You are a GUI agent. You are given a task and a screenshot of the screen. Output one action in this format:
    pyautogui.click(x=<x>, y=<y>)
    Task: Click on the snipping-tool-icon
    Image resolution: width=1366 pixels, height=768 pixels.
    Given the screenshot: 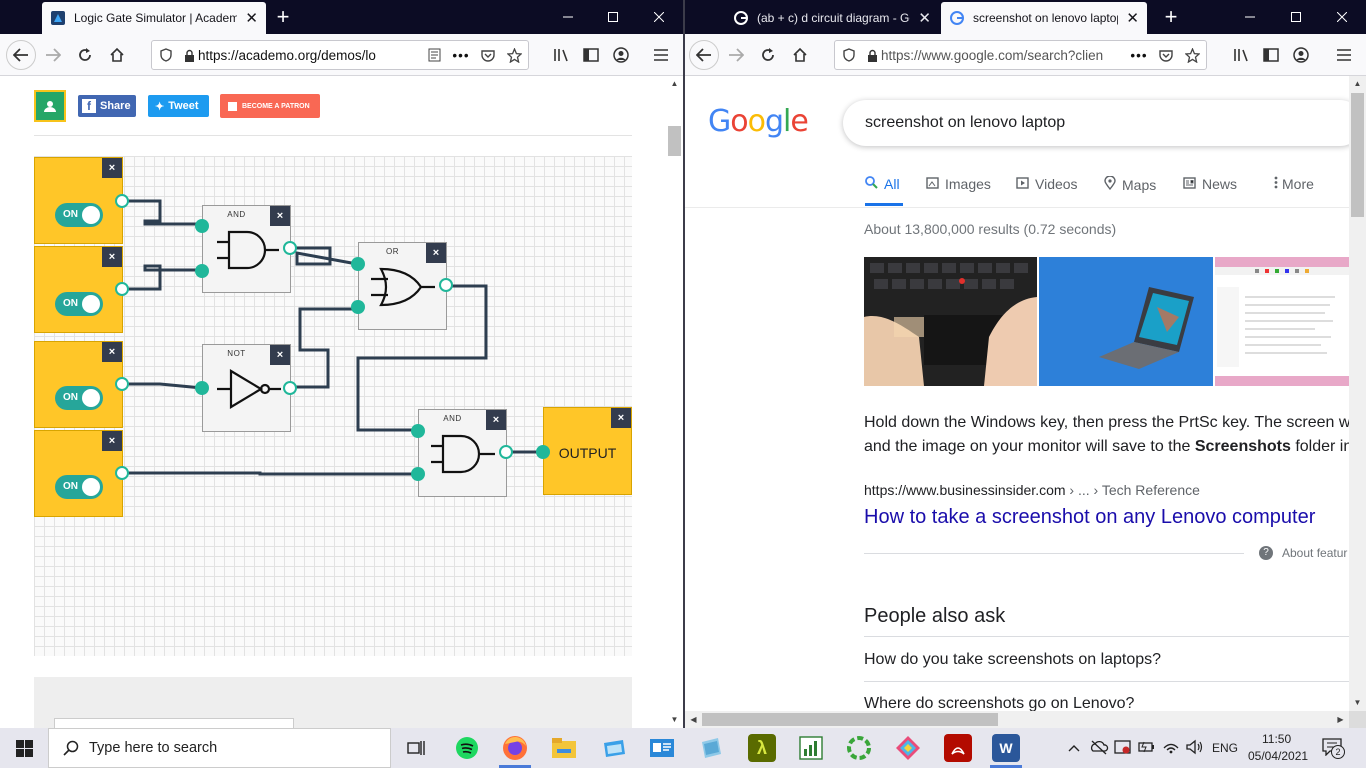 What is the action you would take?
    pyautogui.click(x=614, y=748)
    